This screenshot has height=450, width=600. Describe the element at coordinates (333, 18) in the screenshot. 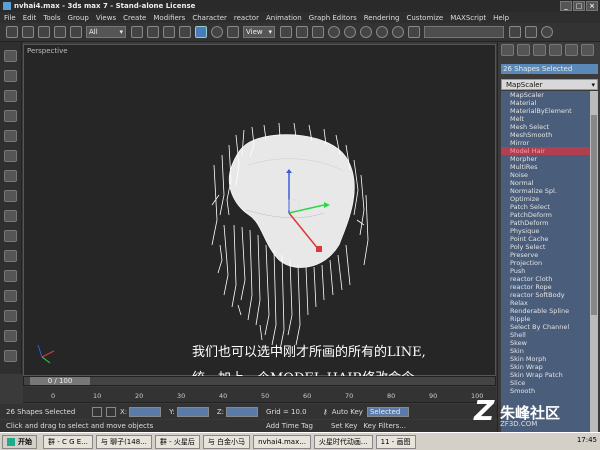

I see `menu-graph-editors: Graph Editors` at that location.